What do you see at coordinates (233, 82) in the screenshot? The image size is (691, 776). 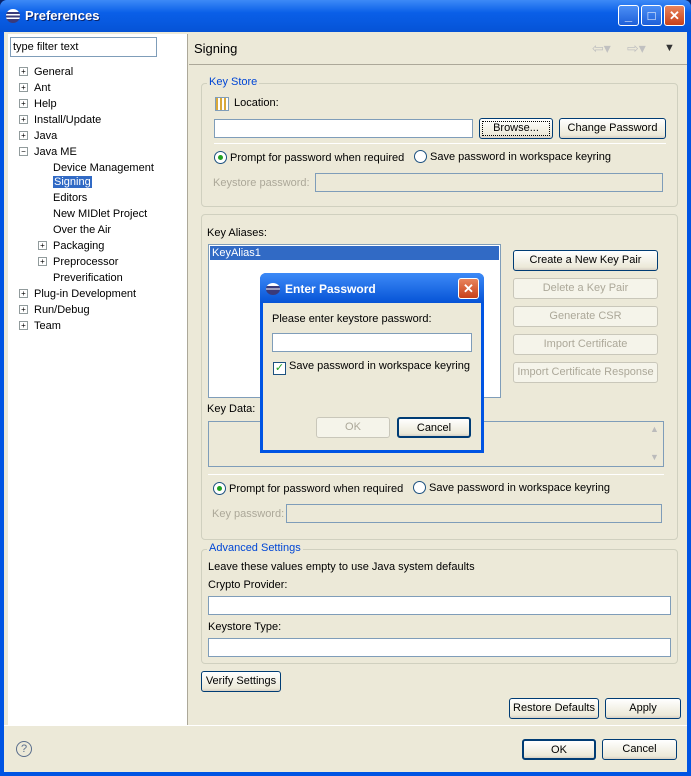 I see `key-store-title: Key Store` at bounding box center [233, 82].